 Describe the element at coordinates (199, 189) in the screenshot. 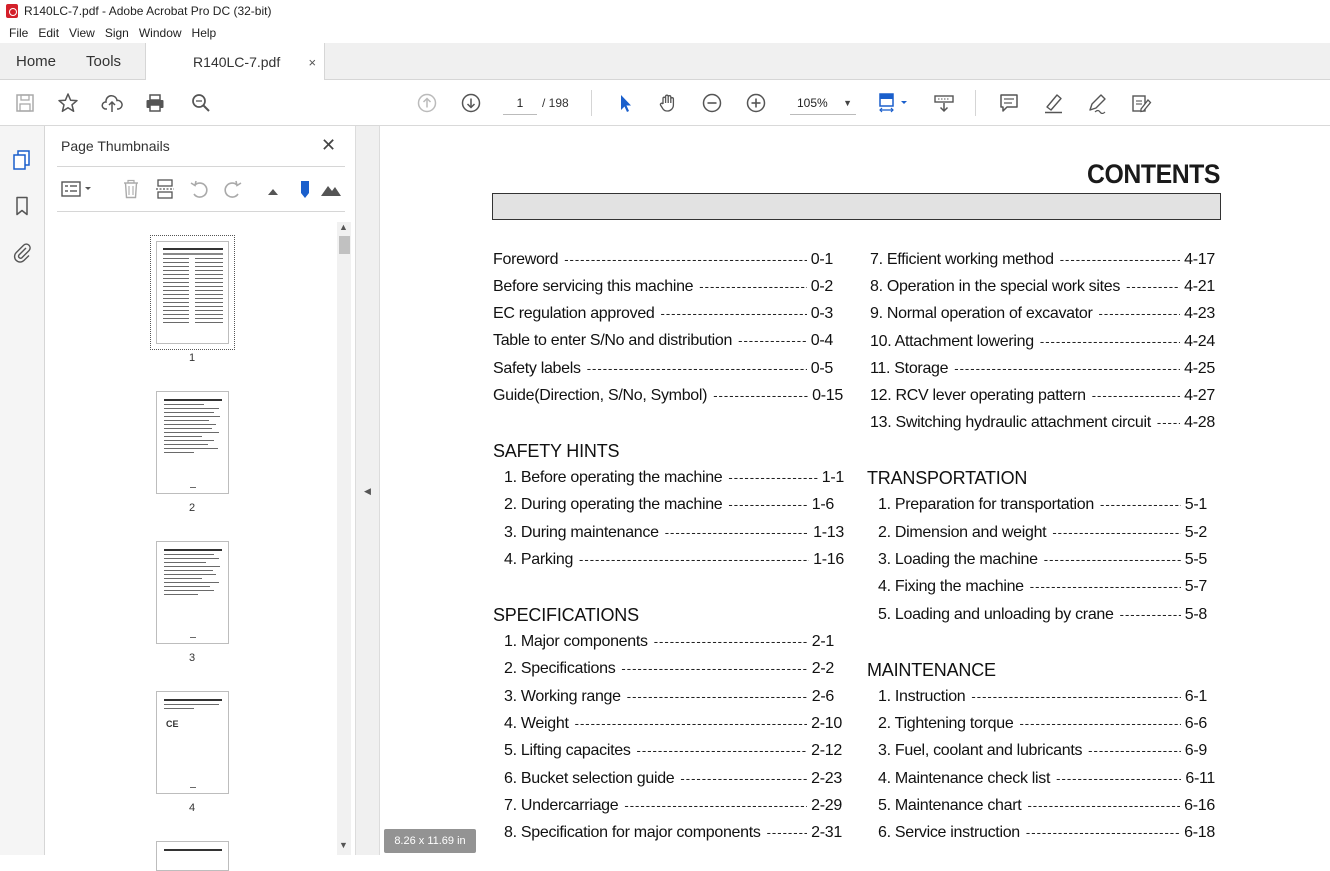

I see `rotate-left-icon` at that location.